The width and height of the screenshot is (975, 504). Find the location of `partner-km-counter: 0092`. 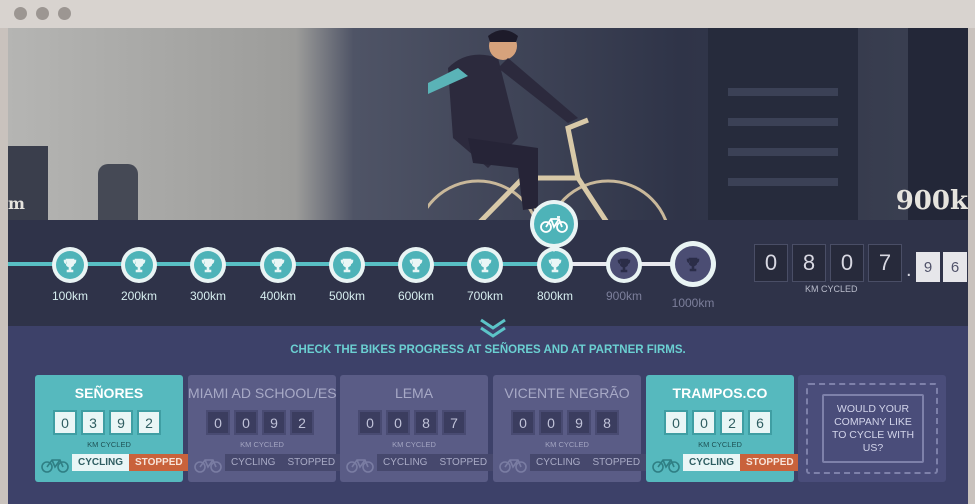

partner-km-counter: 0092 is located at coordinates (262, 422).